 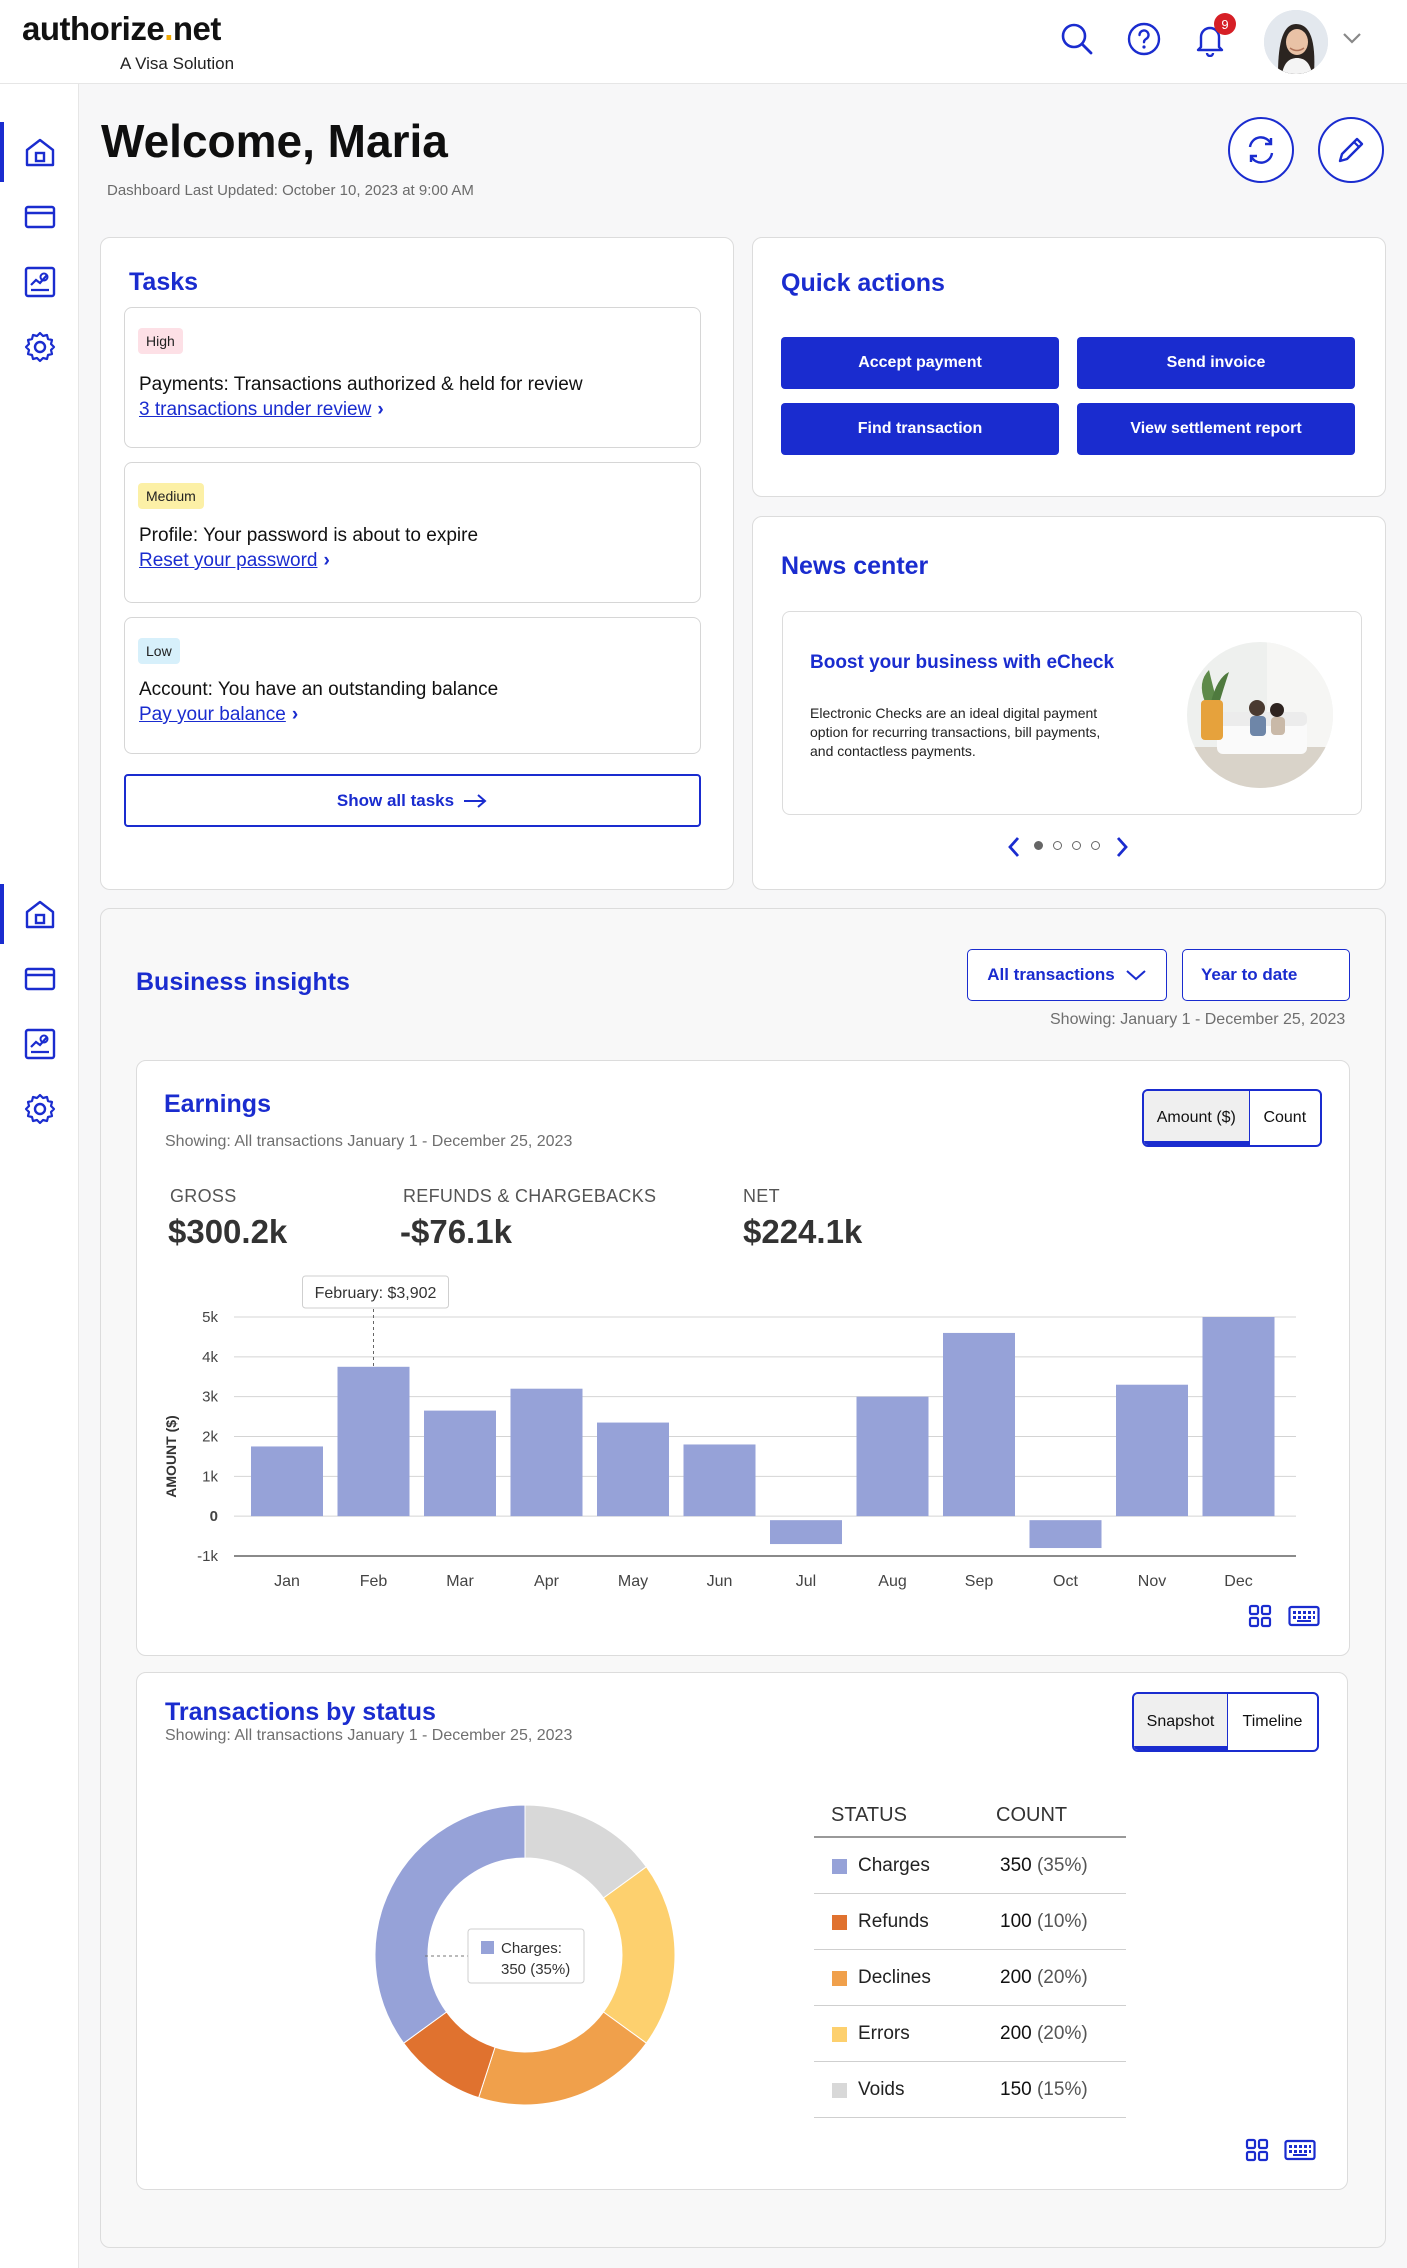 What do you see at coordinates (177, 63) in the screenshot?
I see `brand-tagline: A Visa Solution` at bounding box center [177, 63].